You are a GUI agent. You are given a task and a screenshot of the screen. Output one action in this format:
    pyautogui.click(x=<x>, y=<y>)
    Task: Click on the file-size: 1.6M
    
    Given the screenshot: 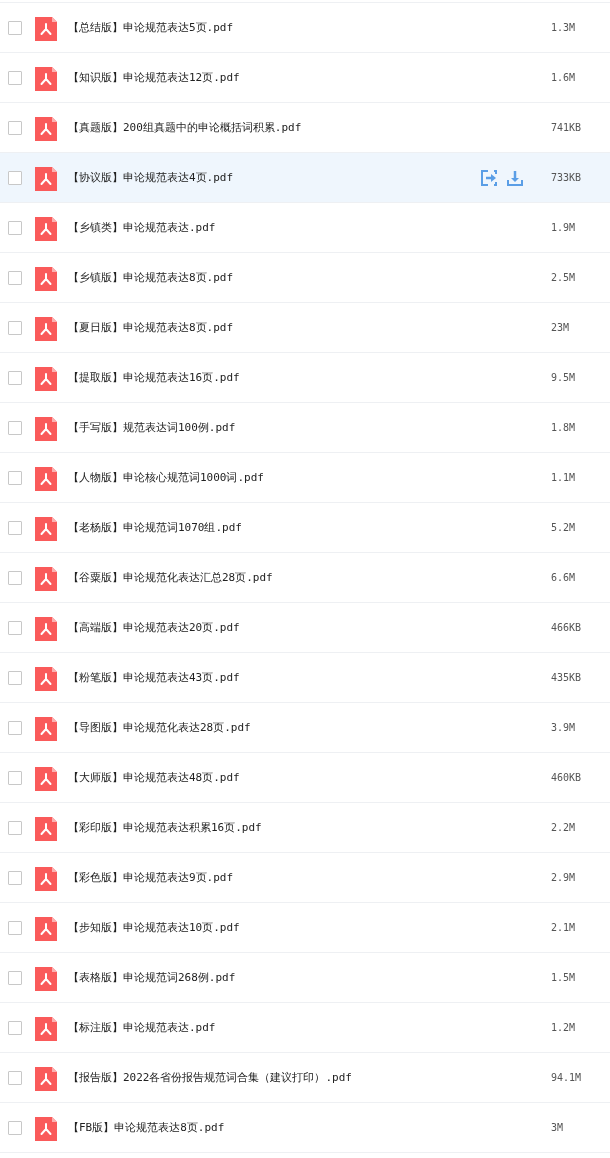 What is the action you would take?
    pyautogui.click(x=564, y=77)
    